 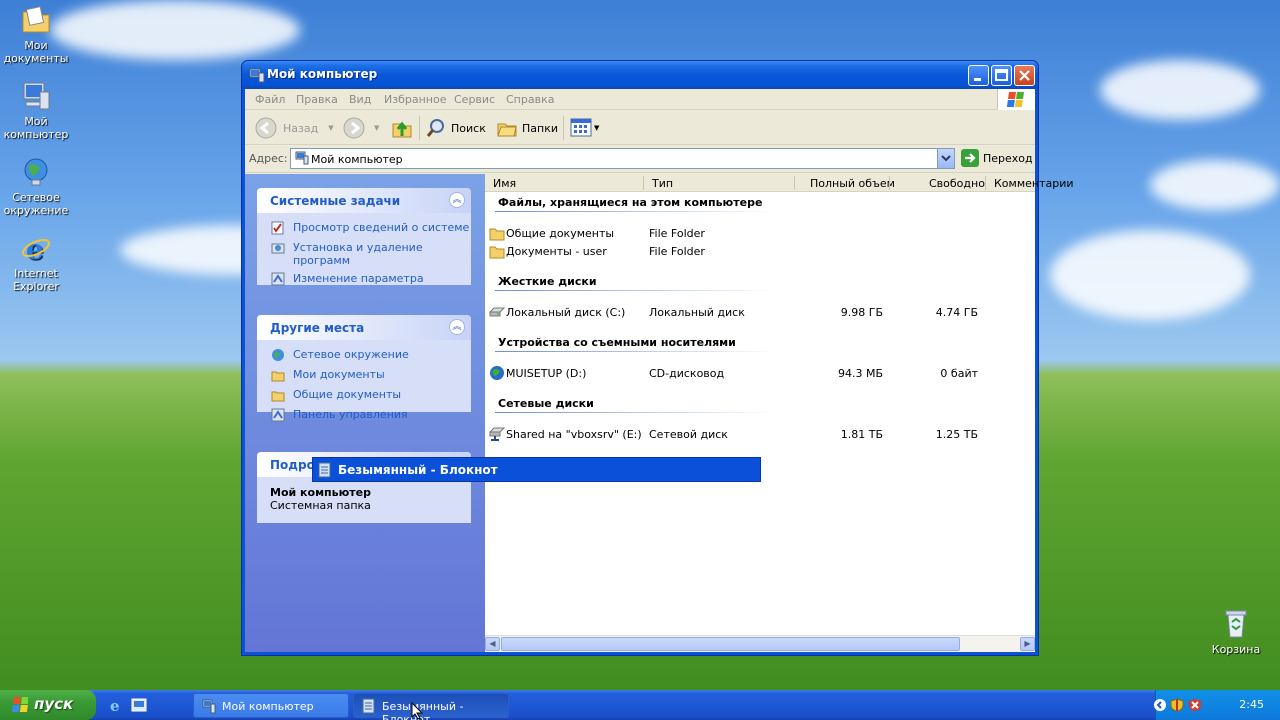 What do you see at coordinates (536, 469) in the screenshot?
I see `notepad-window-titlebar: Безымянный - Блокнот` at bounding box center [536, 469].